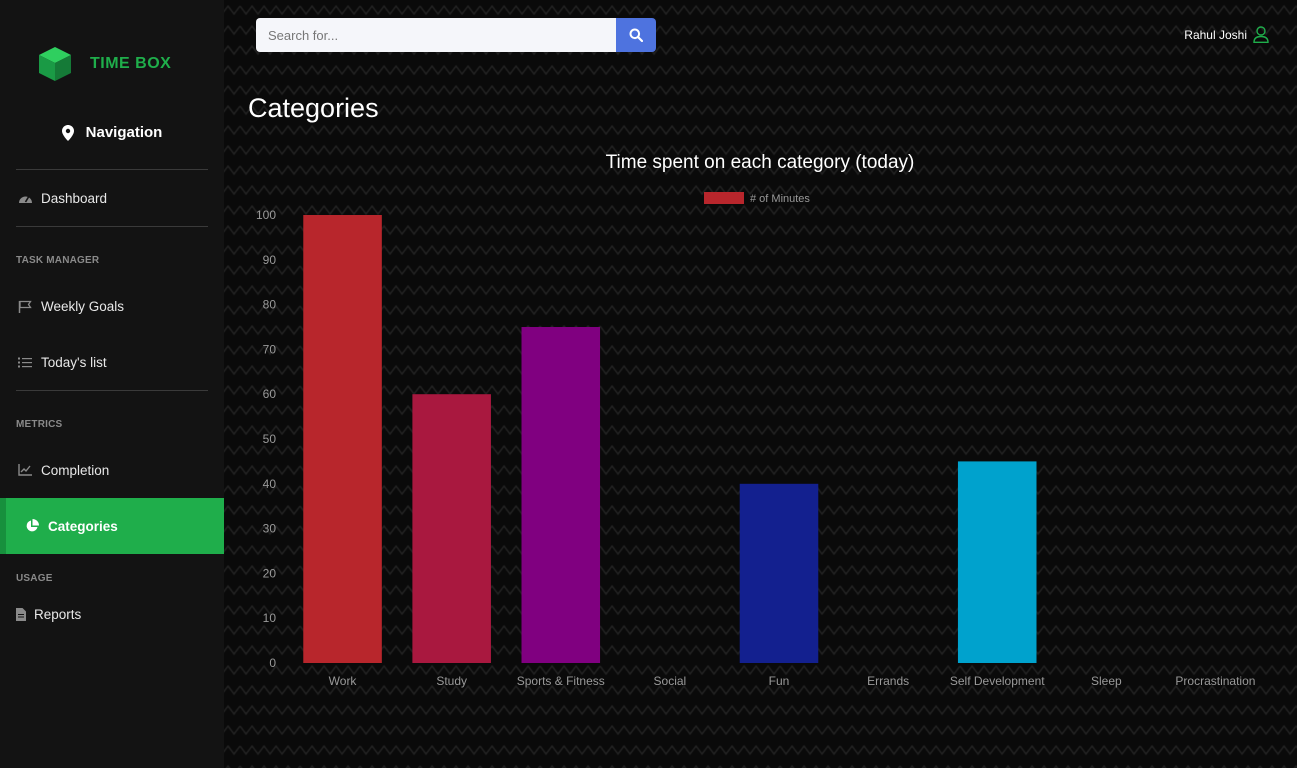 The height and width of the screenshot is (768, 1297). Describe the element at coordinates (124, 132) in the screenshot. I see `navigation-label: Navigation` at that location.